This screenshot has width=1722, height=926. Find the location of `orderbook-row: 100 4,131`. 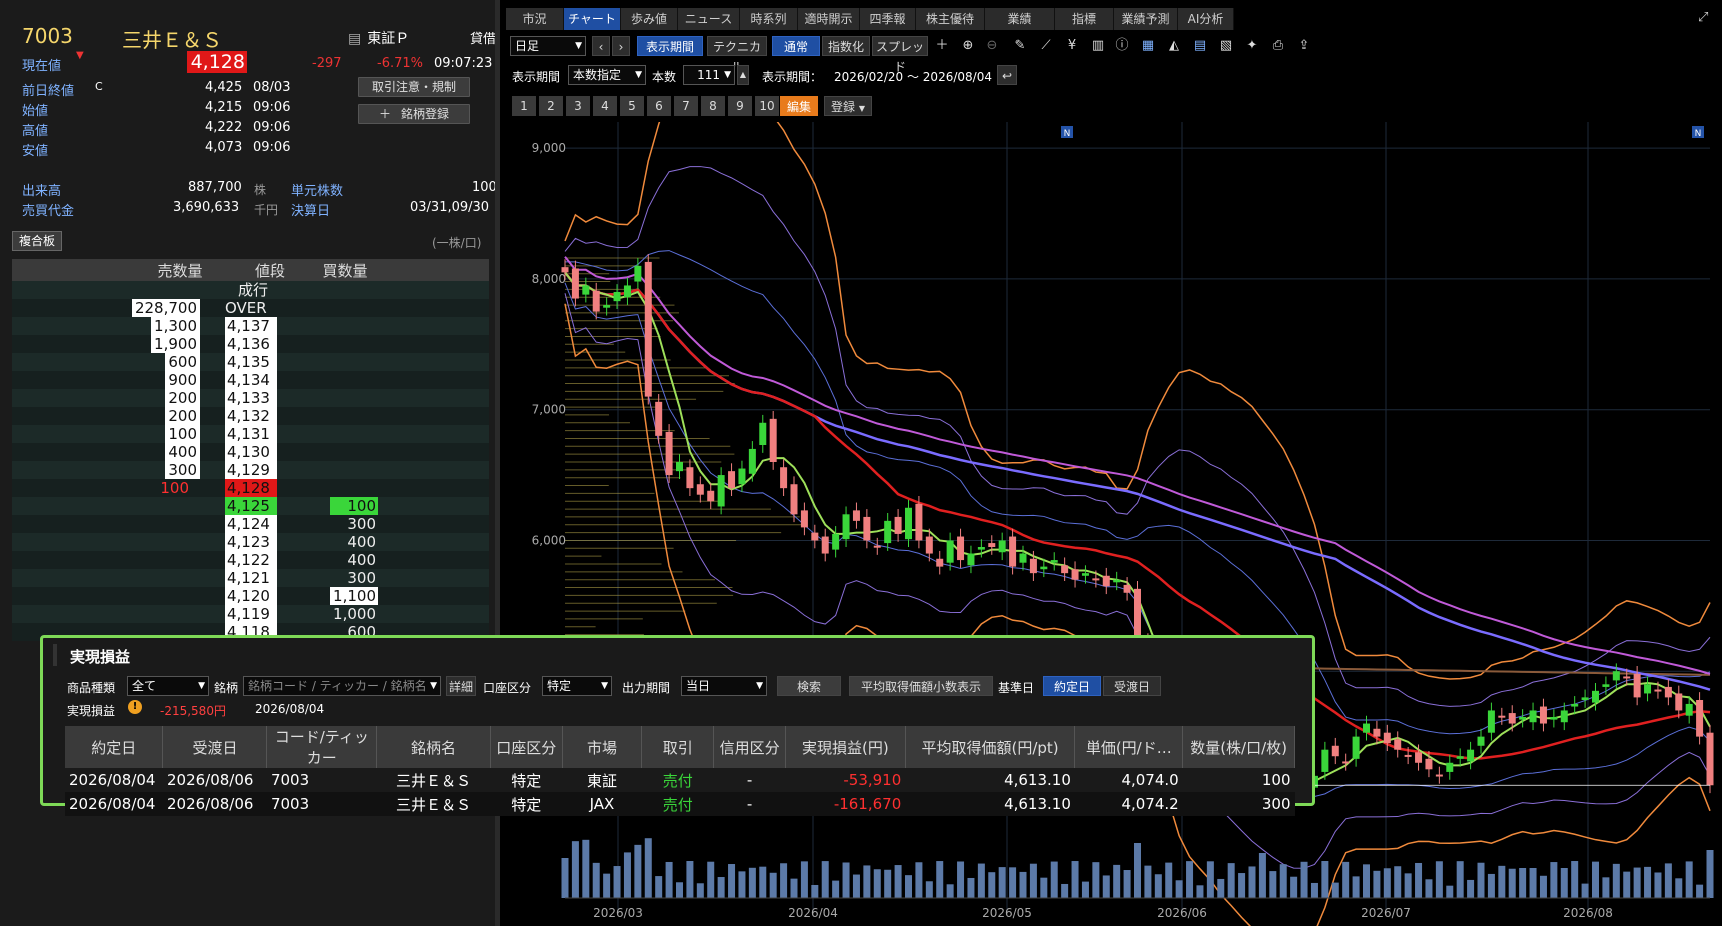

orderbook-row: 100 4,131 is located at coordinates (250, 434).